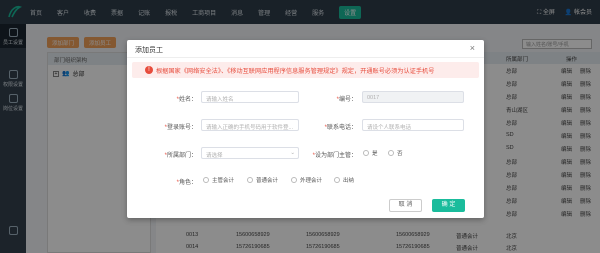 This screenshot has width=600, height=253. What do you see at coordinates (306, 180) in the screenshot?
I see `role-option: 外理会计` at bounding box center [306, 180].